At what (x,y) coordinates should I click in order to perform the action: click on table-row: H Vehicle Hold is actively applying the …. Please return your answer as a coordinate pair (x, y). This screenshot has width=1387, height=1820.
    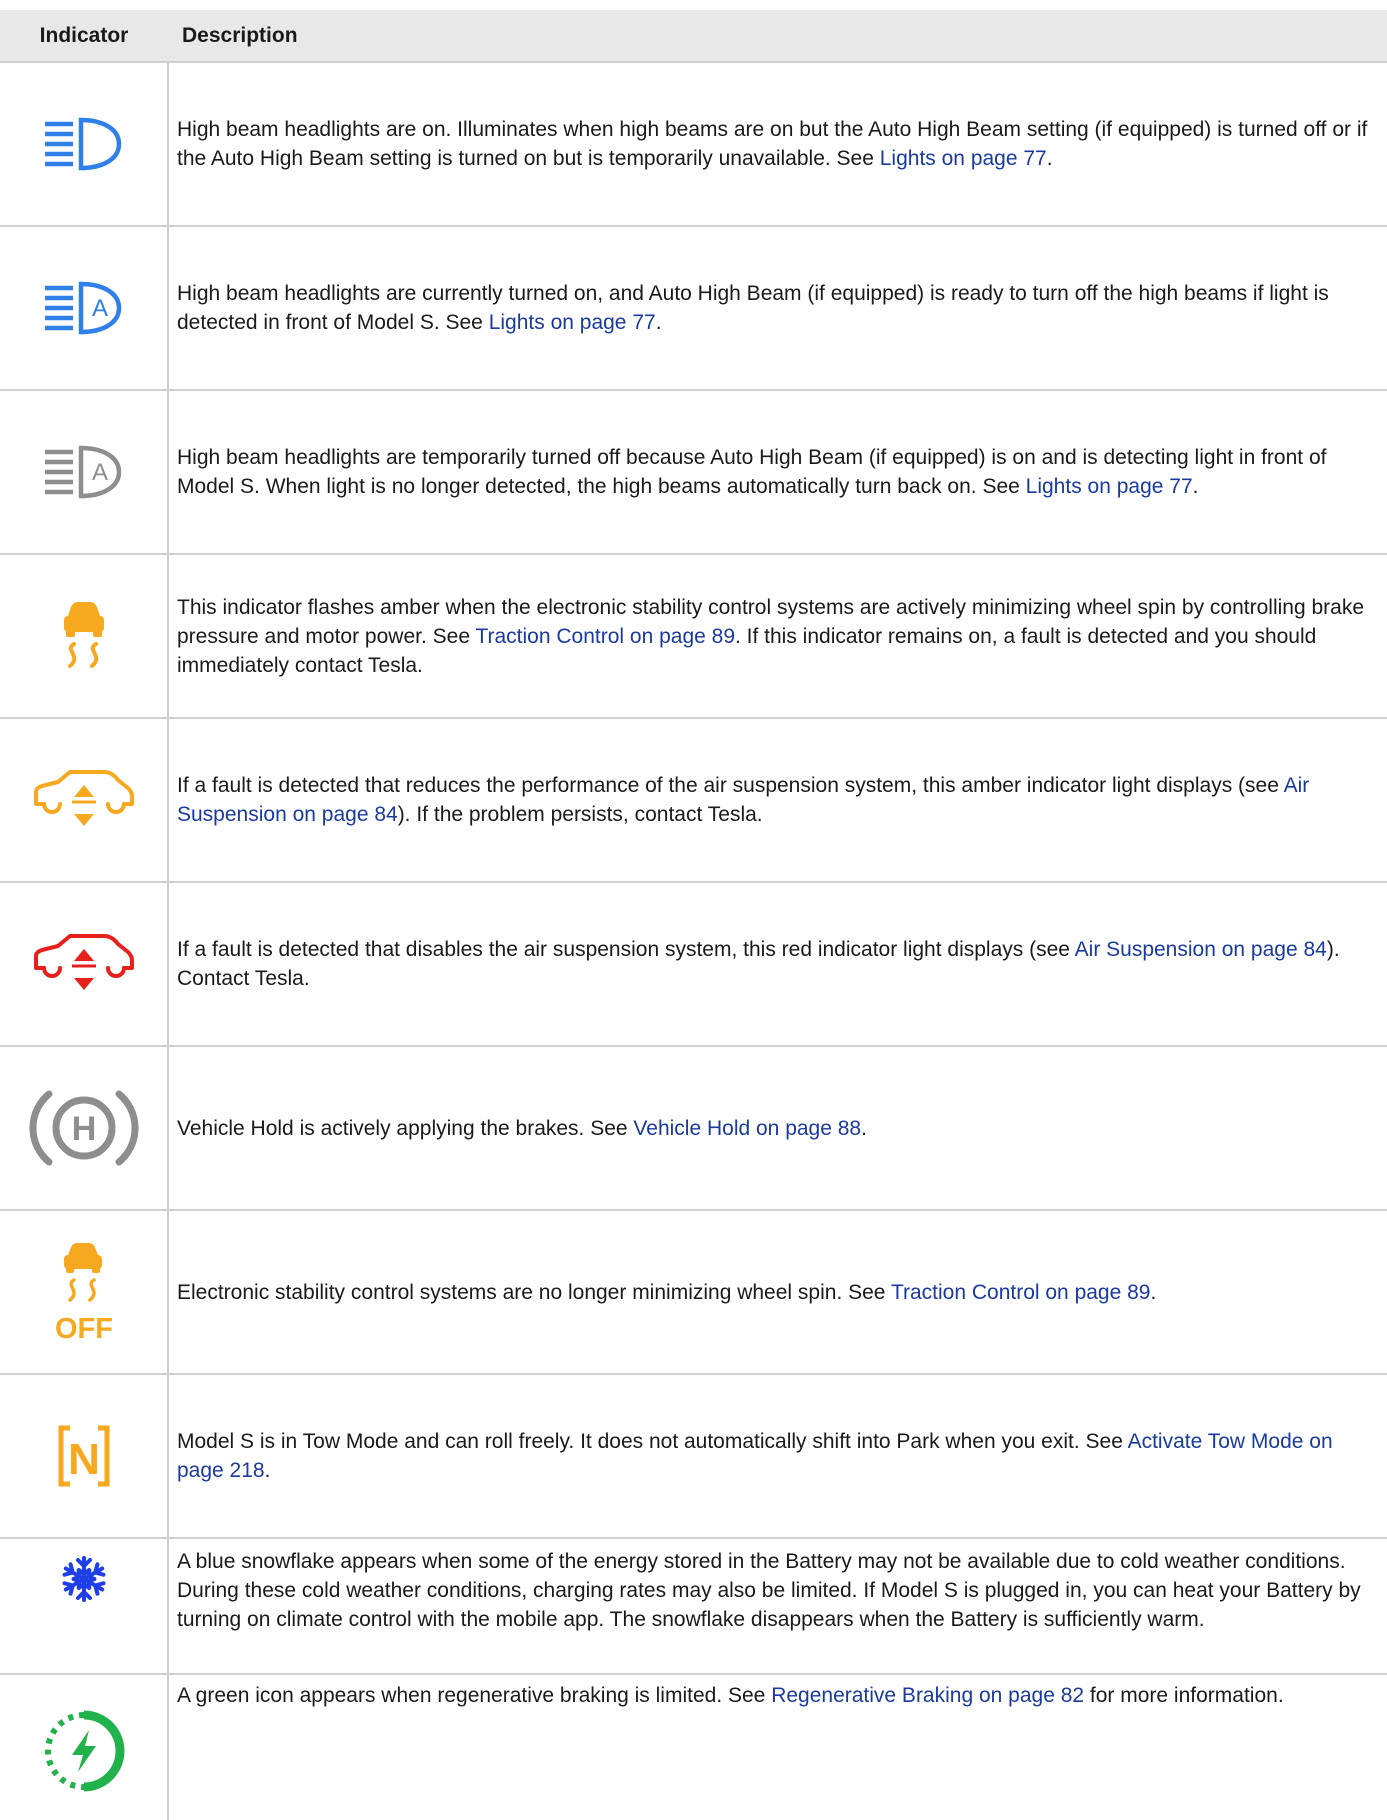
    Looking at the image, I should click on (693, 1127).